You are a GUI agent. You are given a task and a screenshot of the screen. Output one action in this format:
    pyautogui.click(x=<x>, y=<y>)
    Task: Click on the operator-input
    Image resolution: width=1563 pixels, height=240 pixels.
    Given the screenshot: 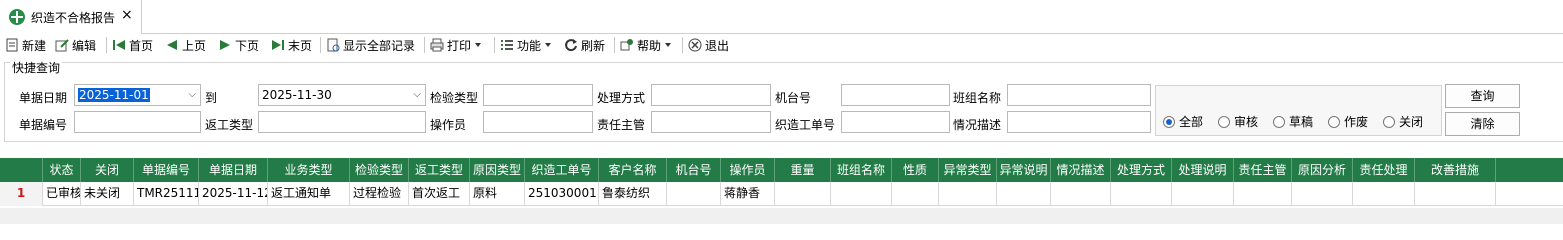 What is the action you would take?
    pyautogui.click(x=538, y=122)
    